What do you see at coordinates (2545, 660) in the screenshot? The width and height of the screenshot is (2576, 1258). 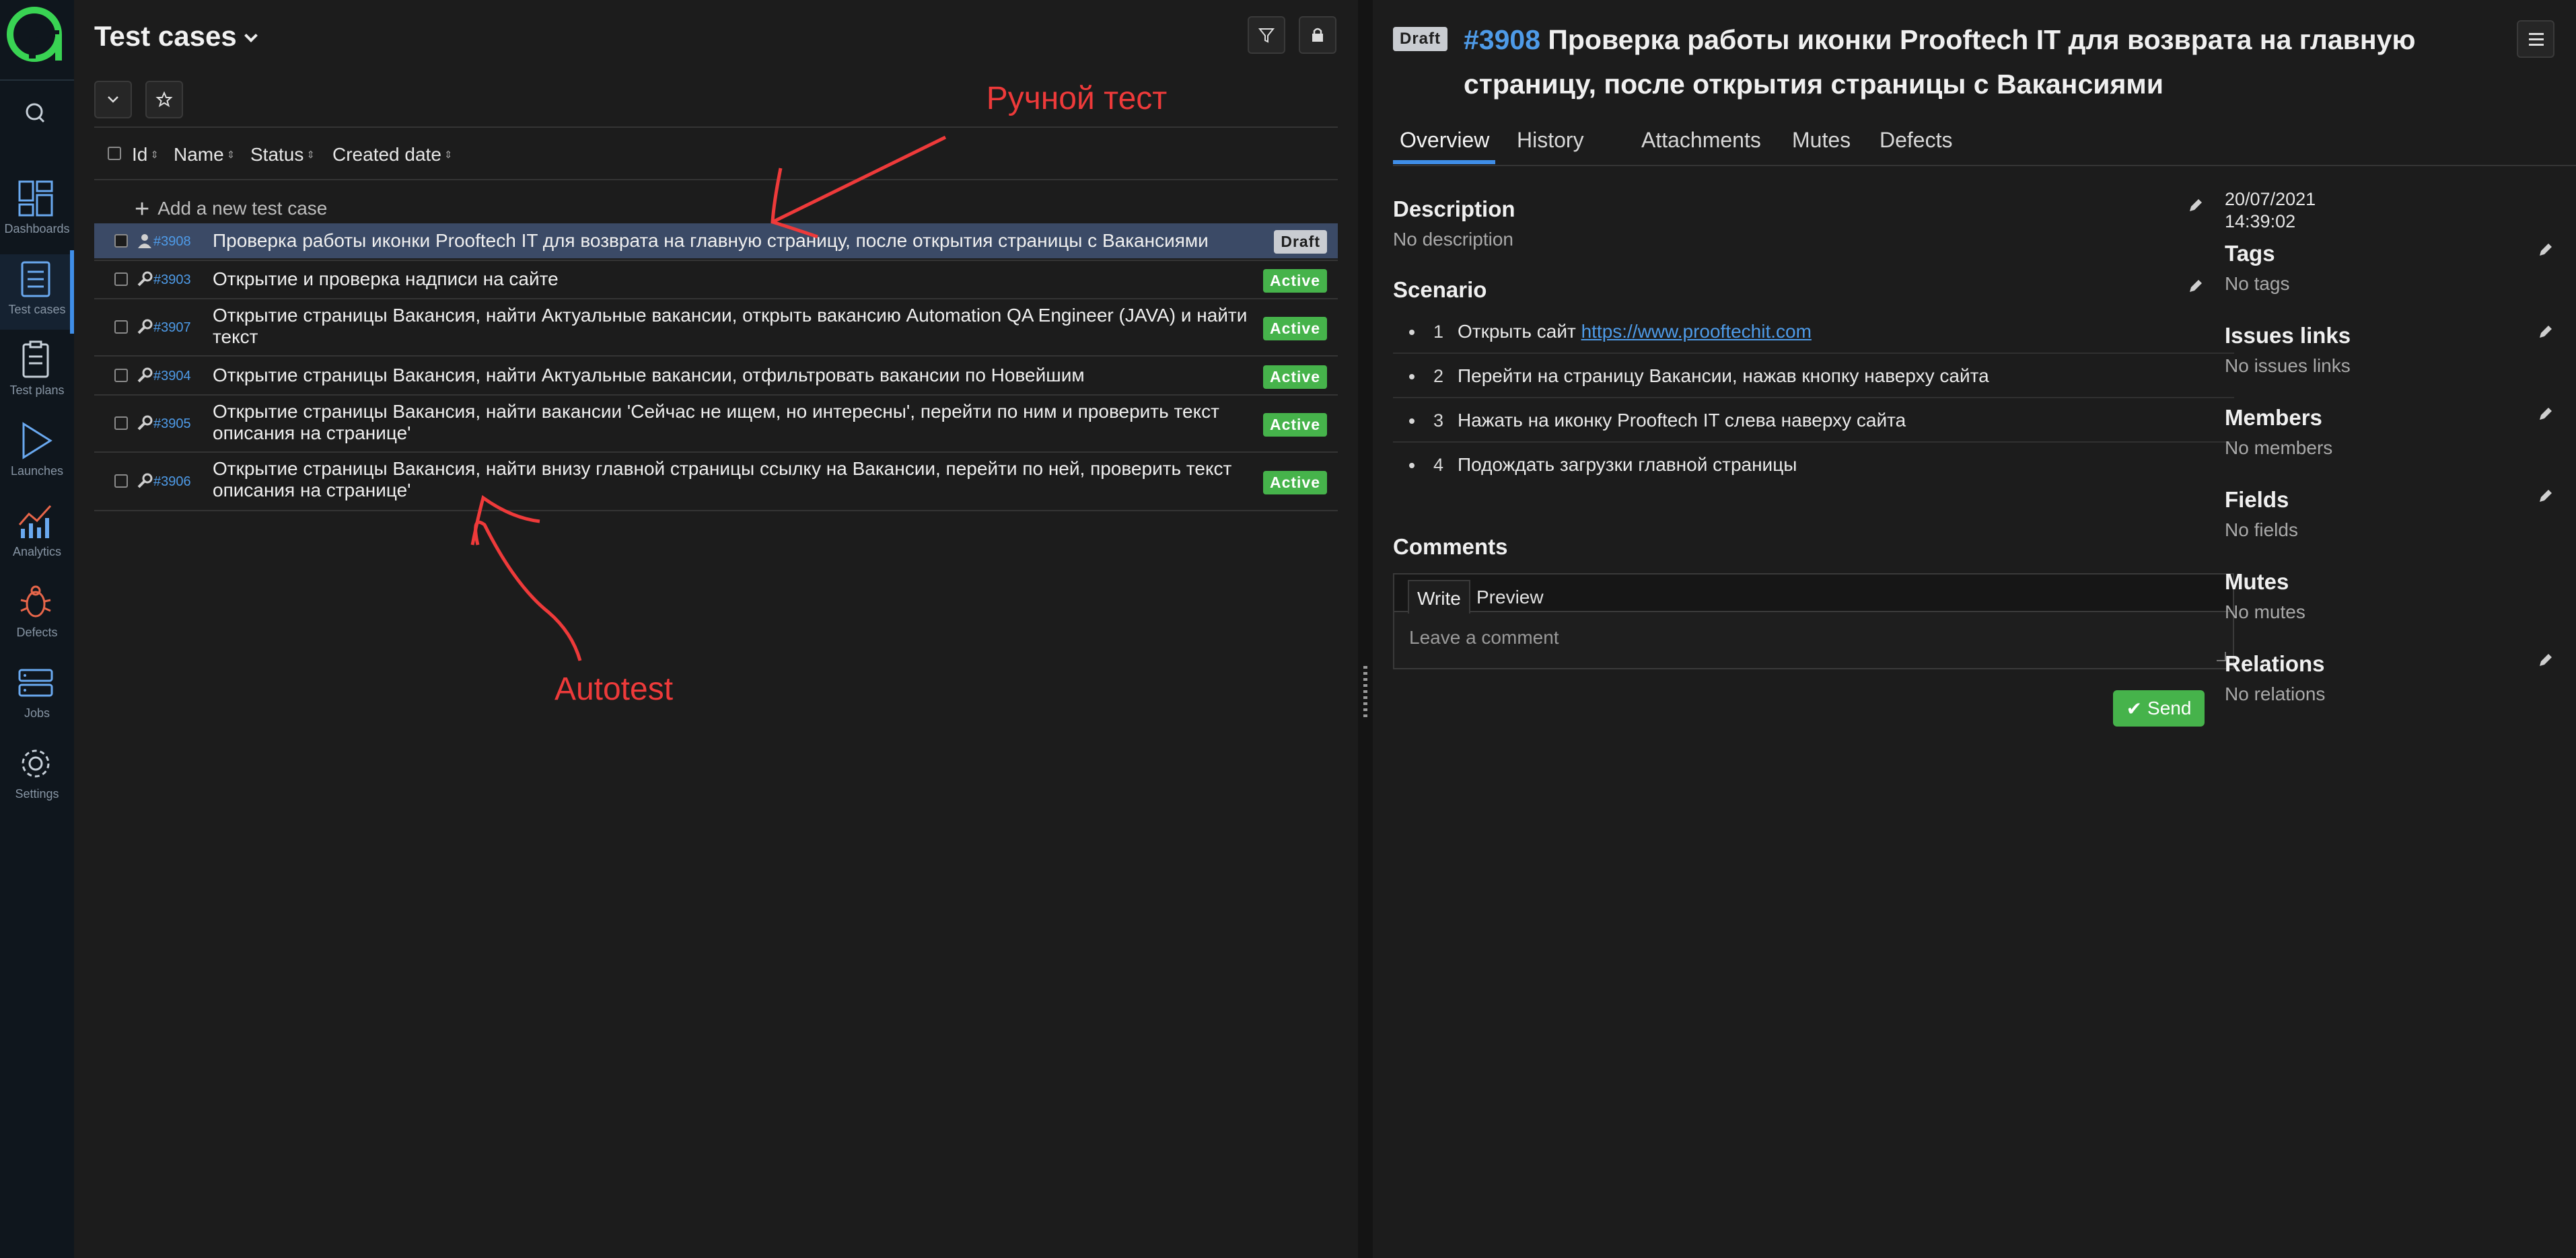 I see `edit-relations-icon` at bounding box center [2545, 660].